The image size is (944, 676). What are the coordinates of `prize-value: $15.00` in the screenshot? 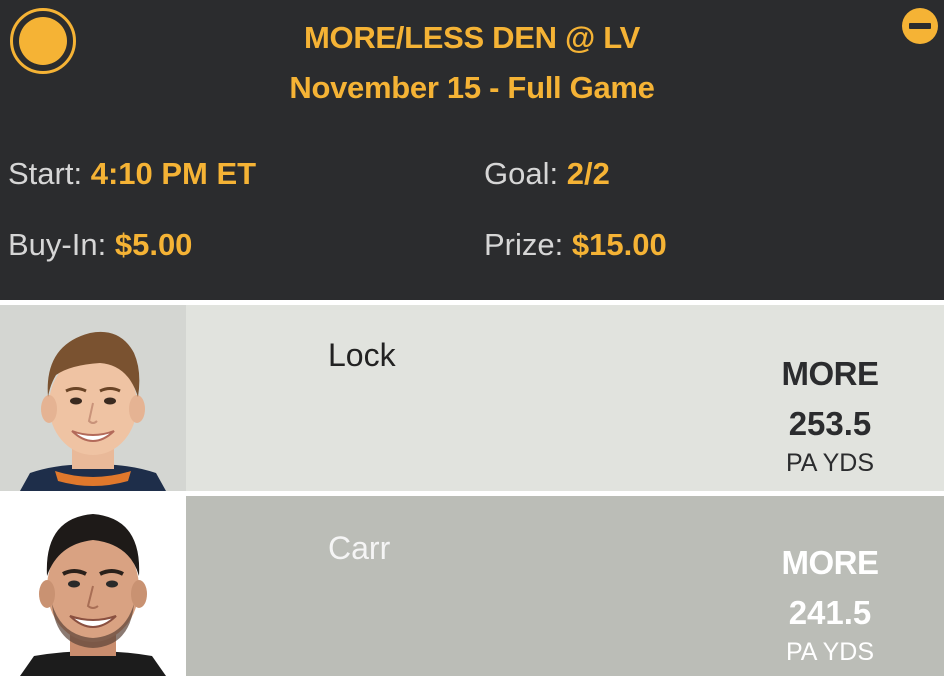 It's located at (619, 244).